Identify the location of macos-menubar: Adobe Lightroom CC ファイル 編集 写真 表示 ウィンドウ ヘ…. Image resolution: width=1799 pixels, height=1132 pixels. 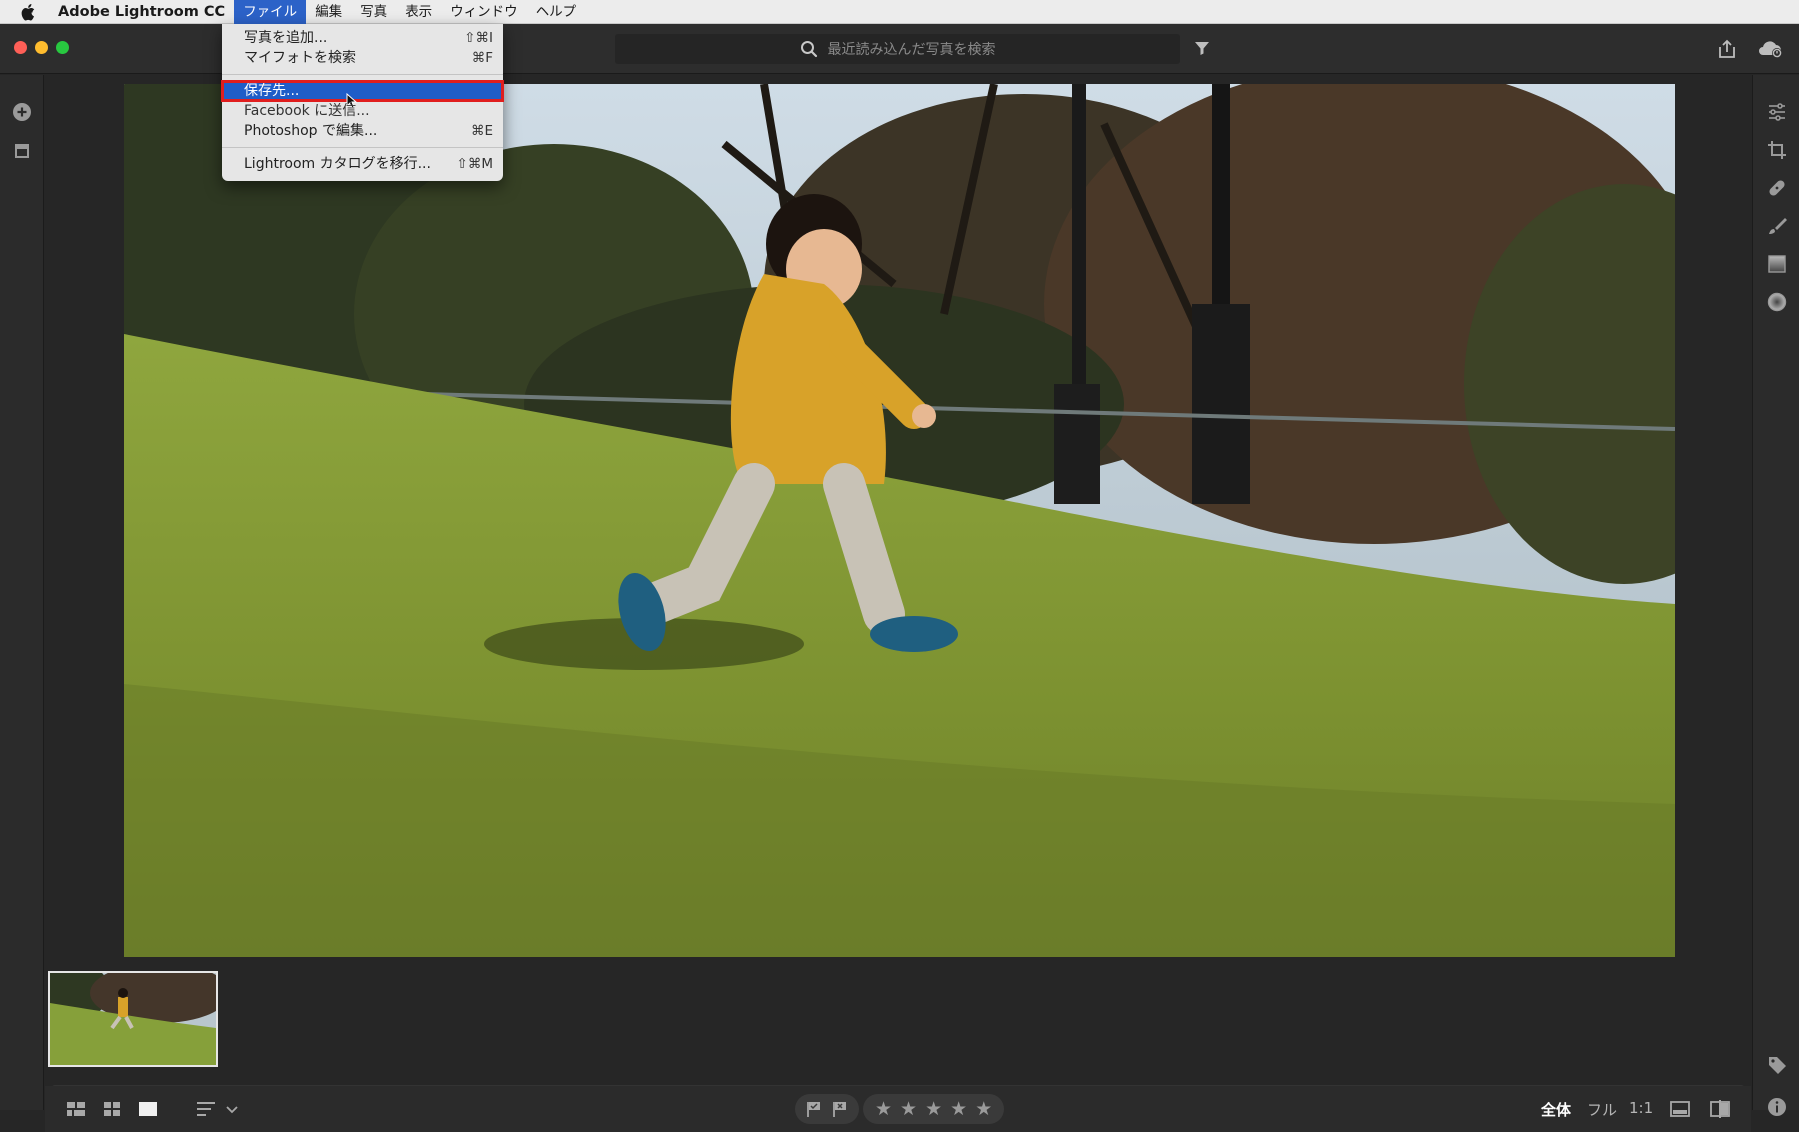
(899, 12).